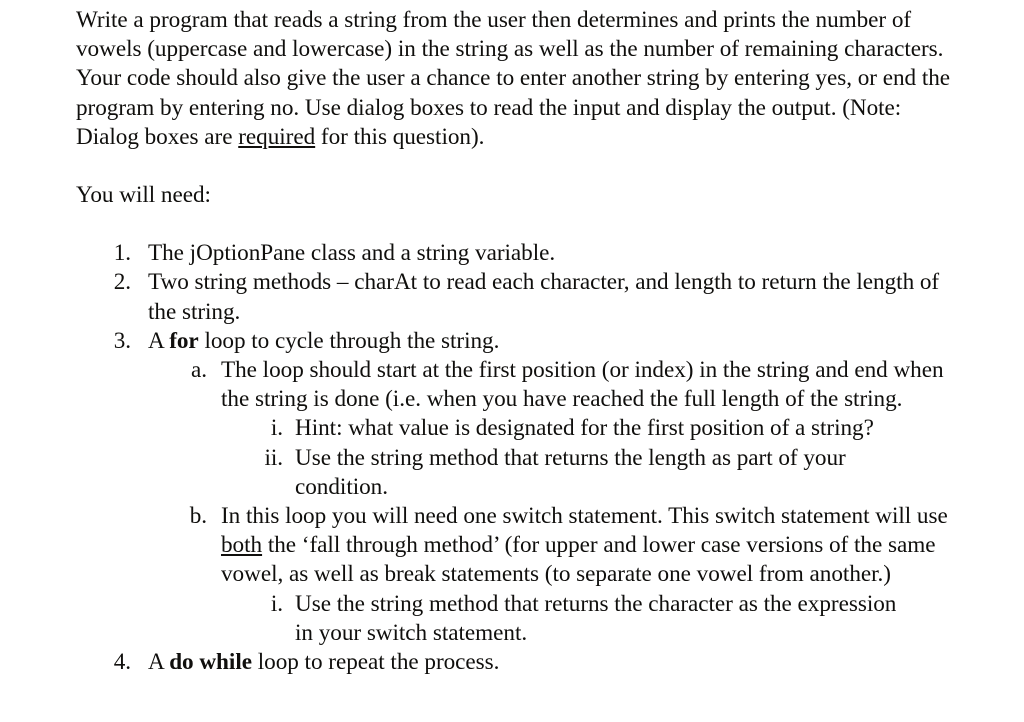 The width and height of the screenshot is (1024, 722). What do you see at coordinates (349, 340) in the screenshot?
I see `list-item-3-text-after-bold: loop to cycle through the string.` at bounding box center [349, 340].